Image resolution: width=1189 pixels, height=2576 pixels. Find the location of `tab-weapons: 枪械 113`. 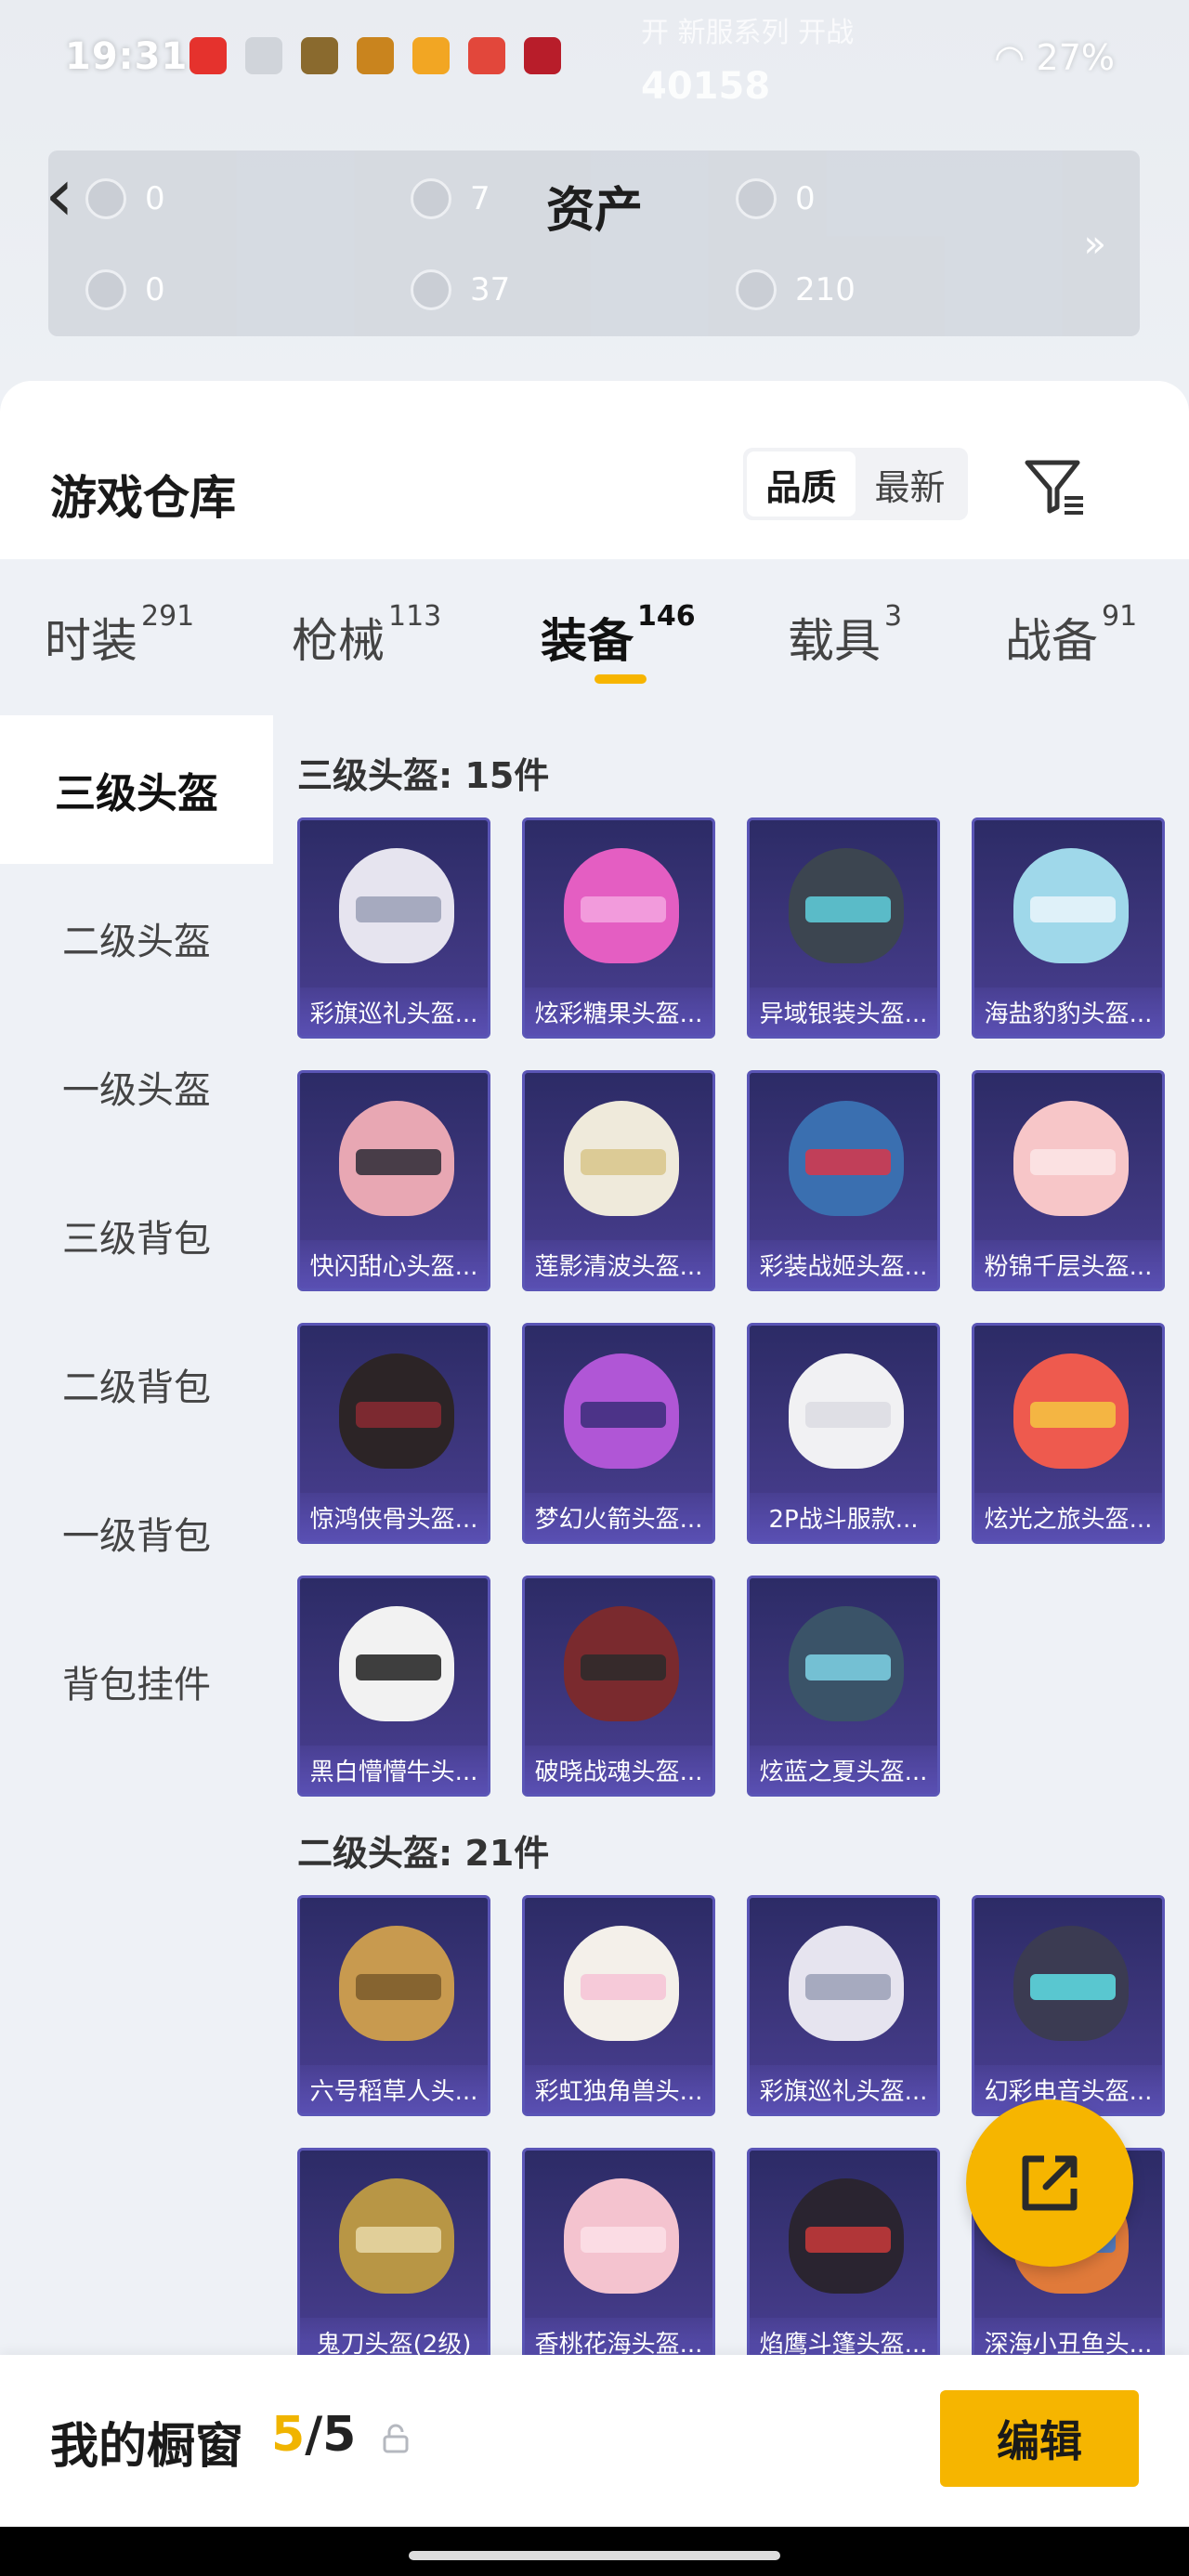

tab-weapons: 枪械 113 is located at coordinates (366, 635).